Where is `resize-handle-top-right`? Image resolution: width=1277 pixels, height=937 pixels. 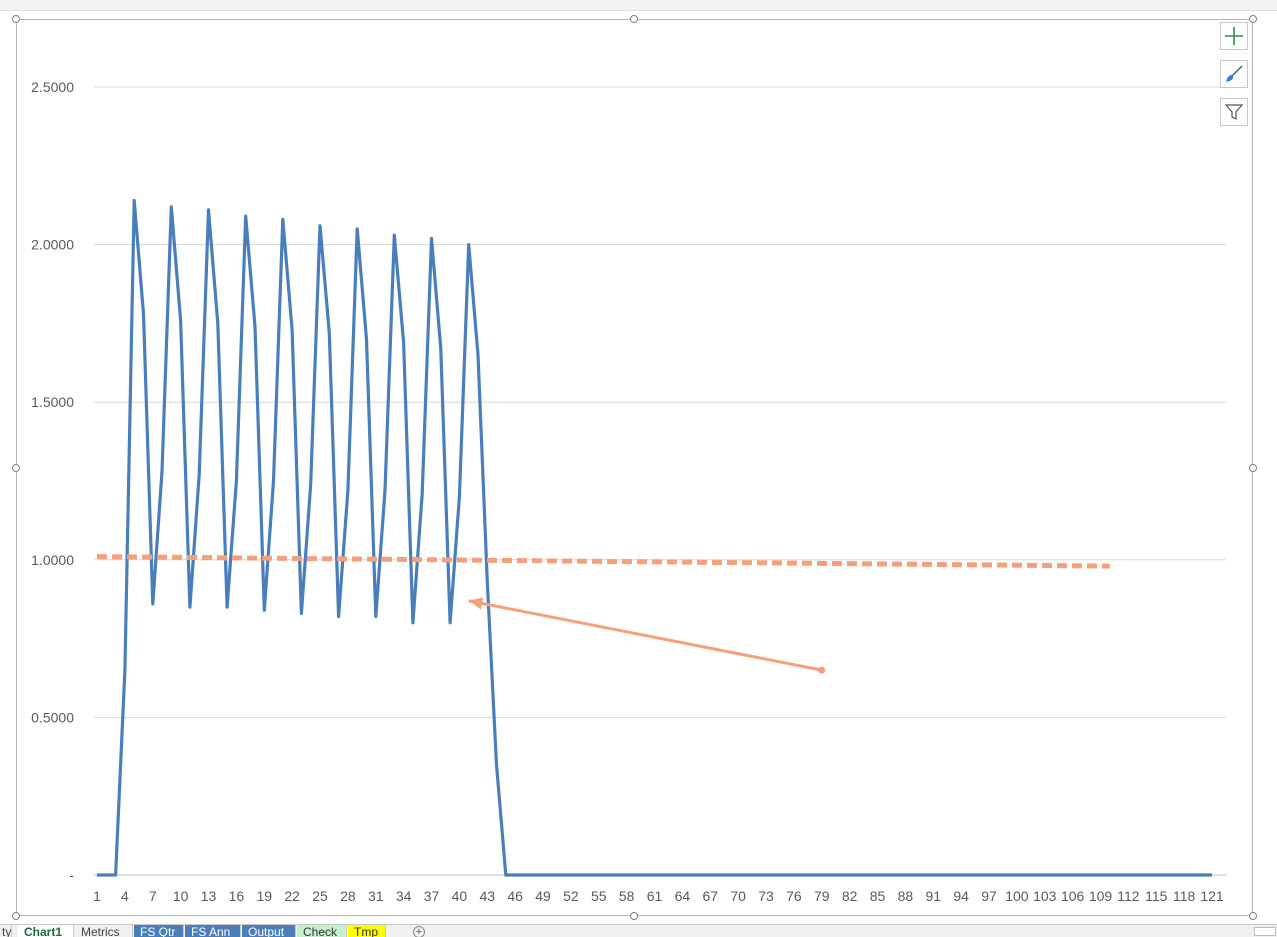 resize-handle-top-right is located at coordinates (1253, 19).